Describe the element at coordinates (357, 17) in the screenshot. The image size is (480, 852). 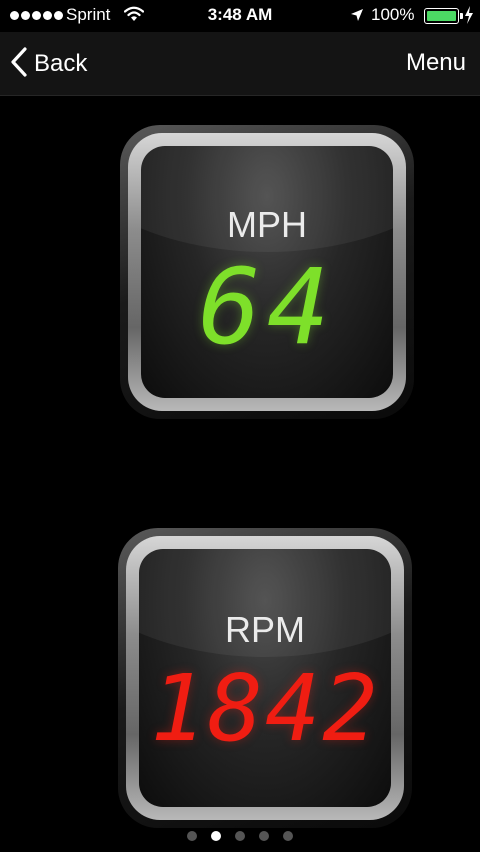
I see `location-arrow-icon` at that location.